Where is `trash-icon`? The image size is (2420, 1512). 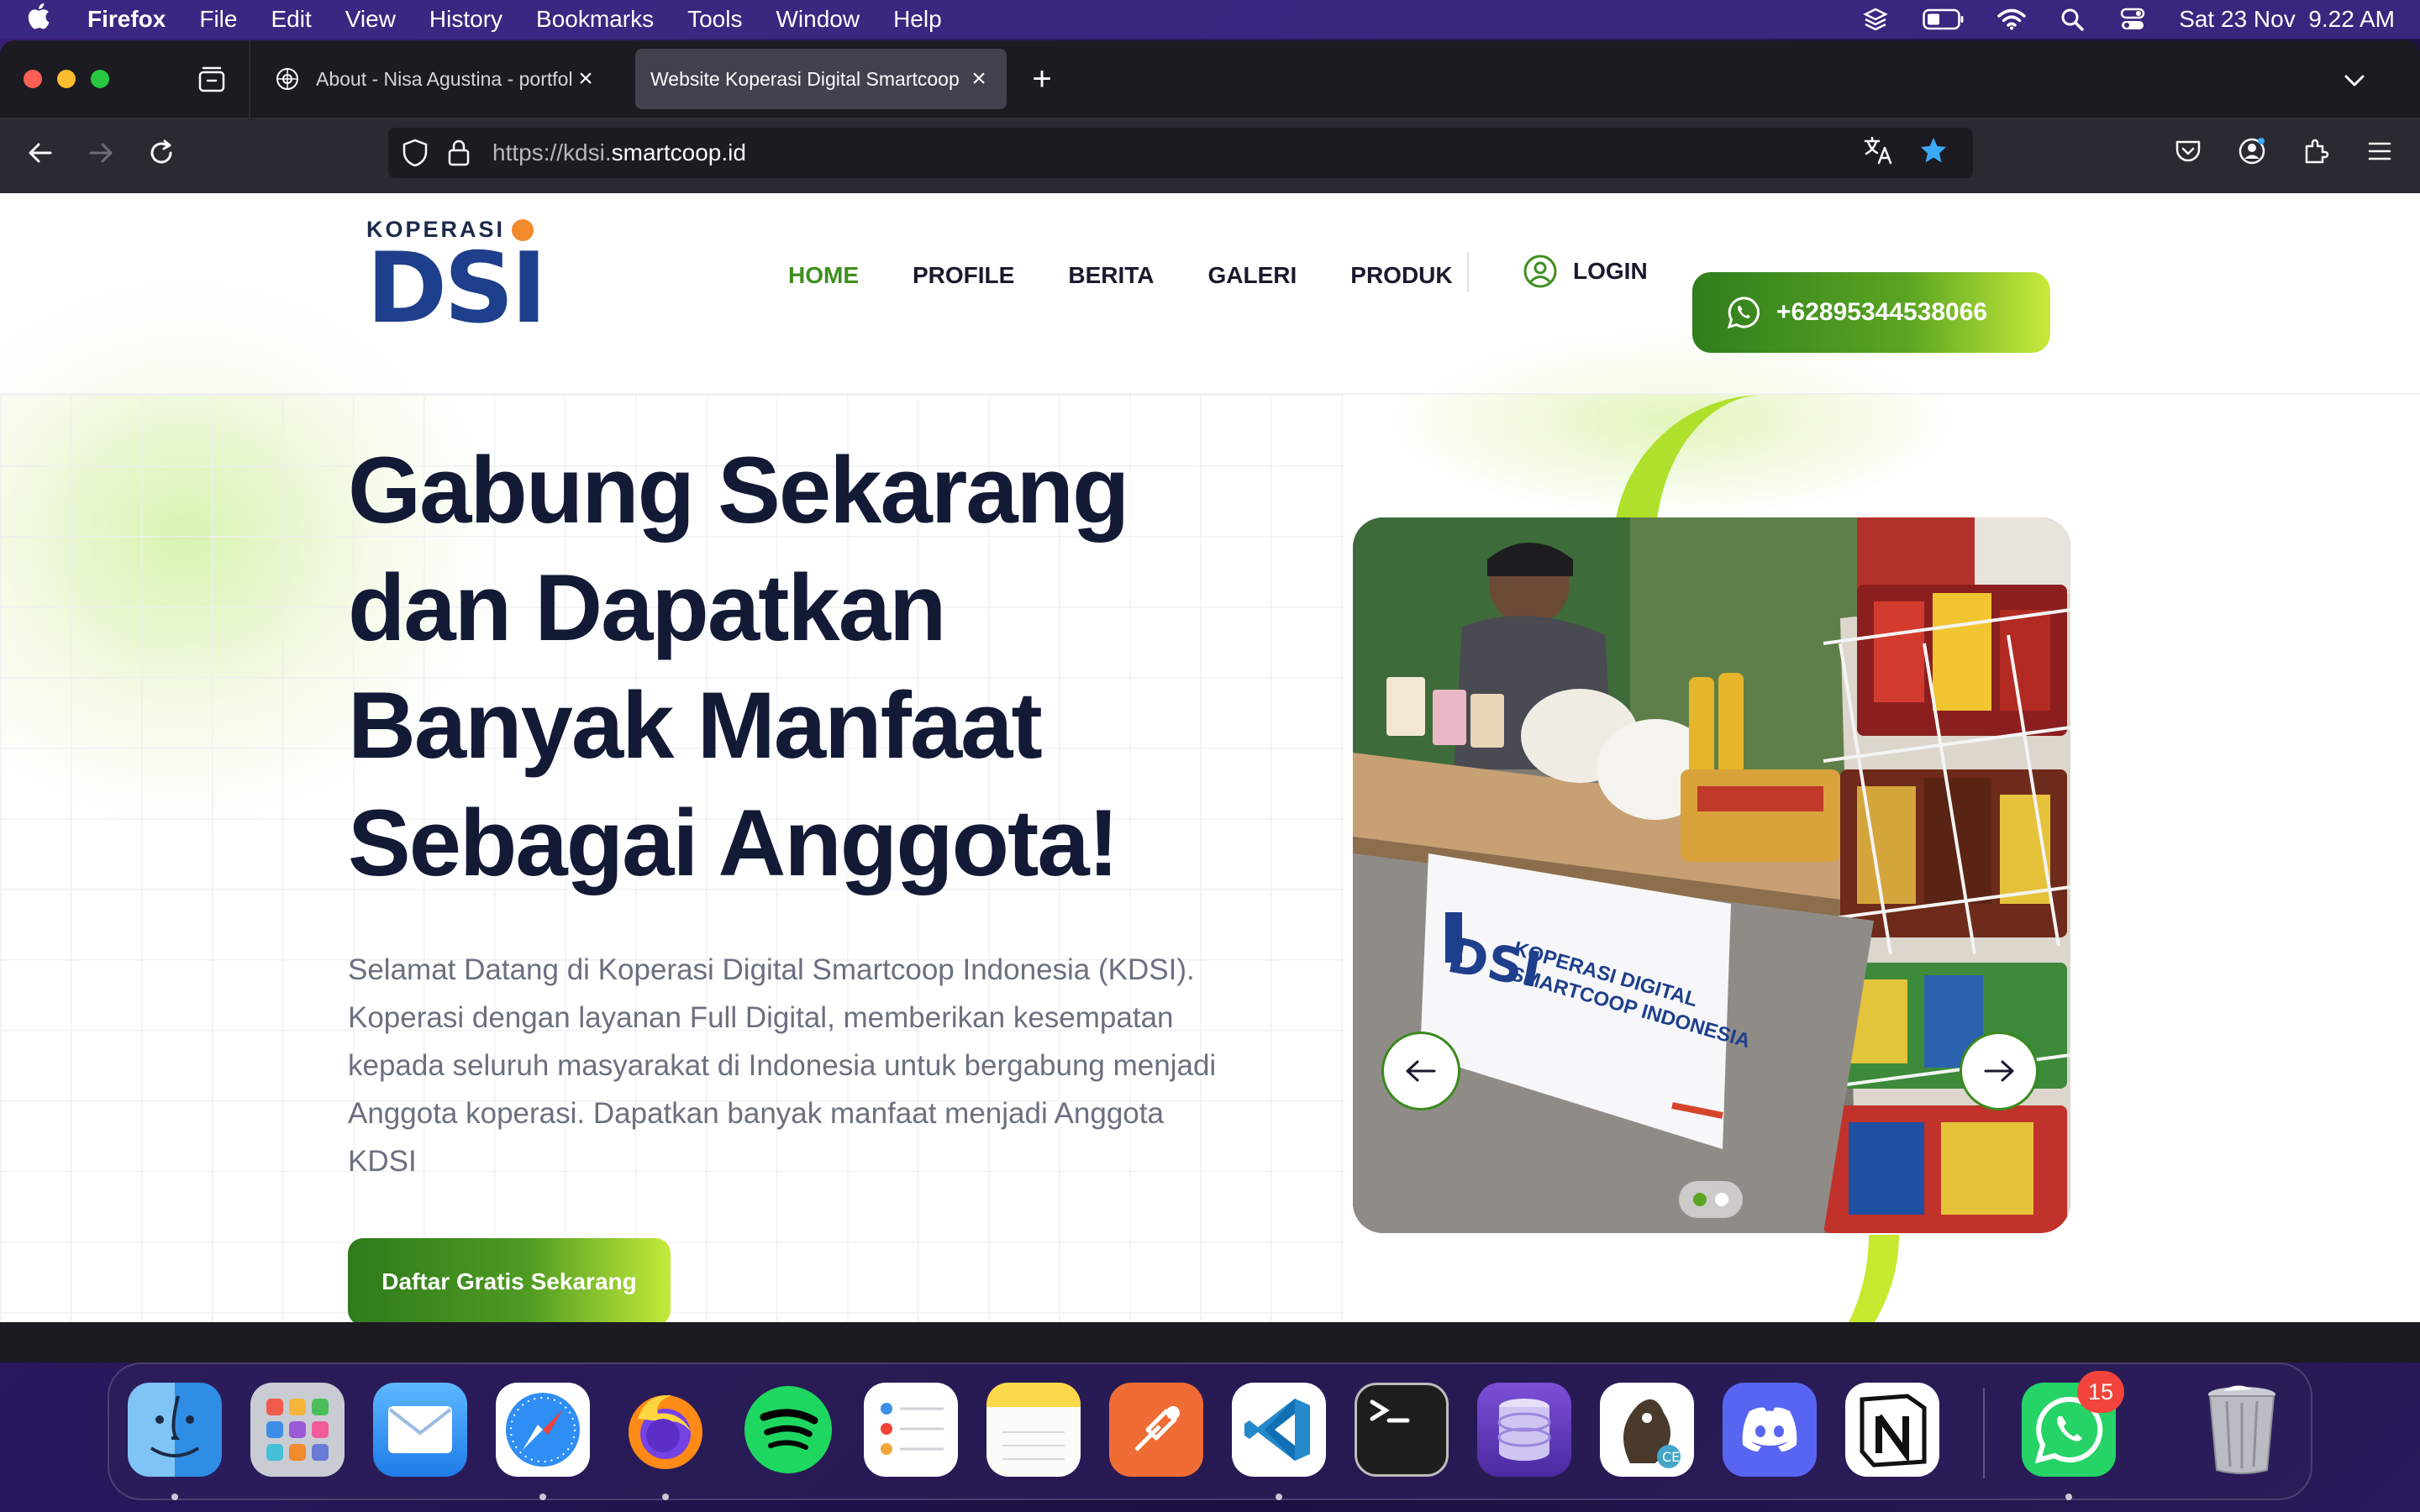 trash-icon is located at coordinates (2241, 1429).